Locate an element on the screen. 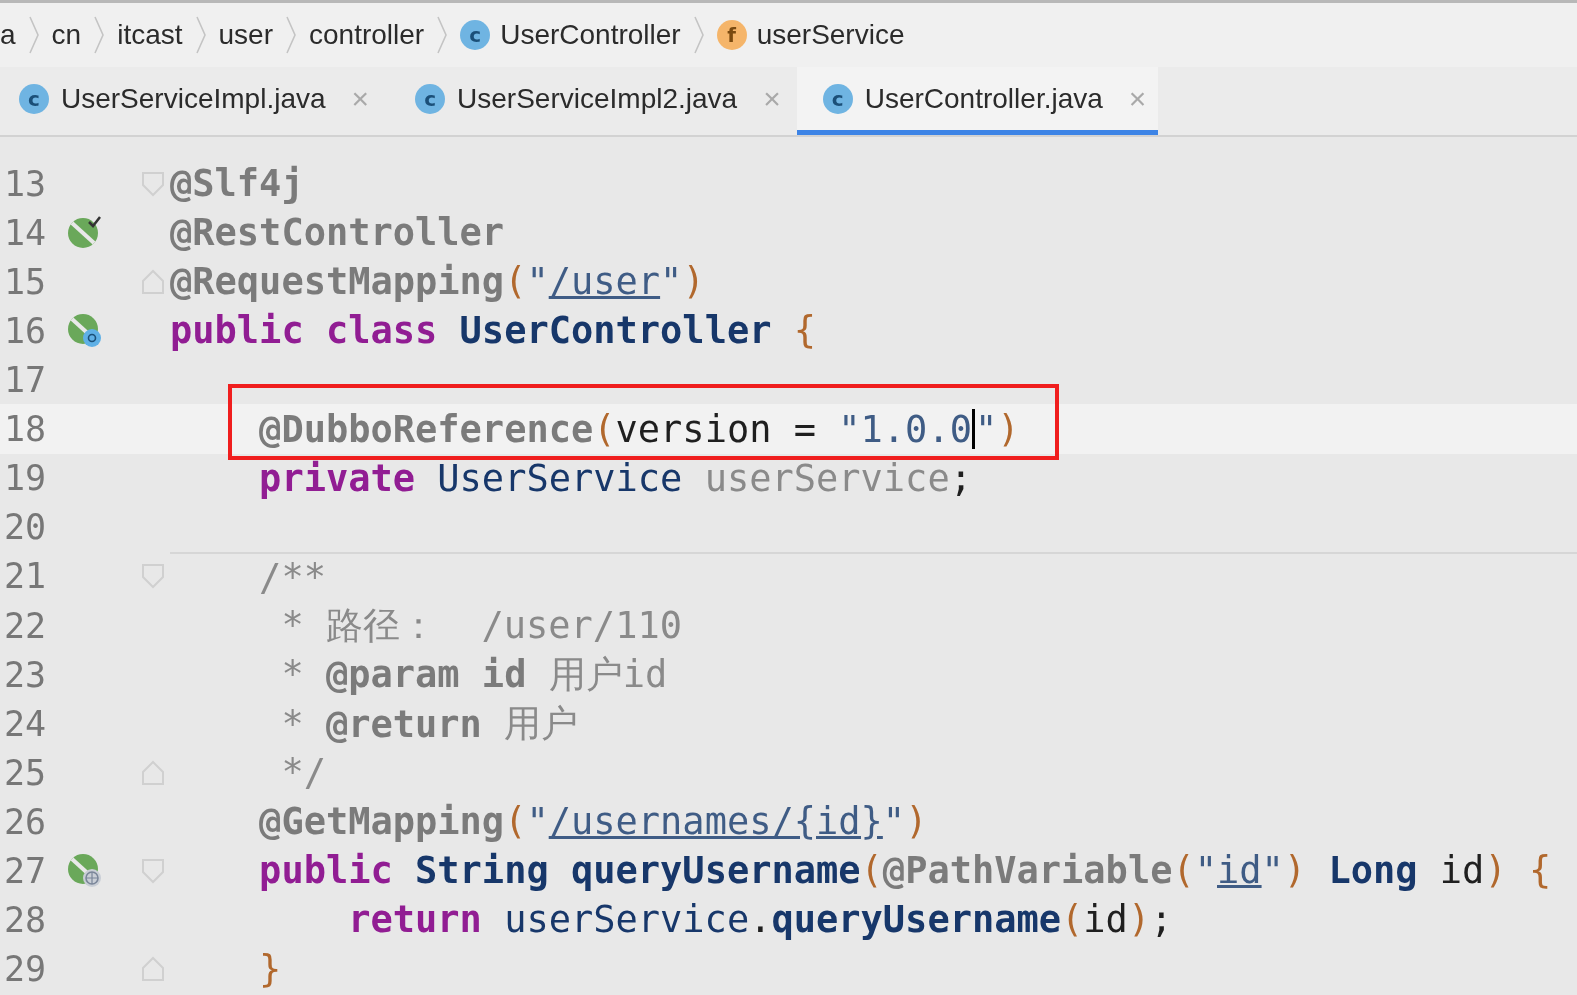 The image size is (1577, 995). keyword: private is located at coordinates (337, 478).